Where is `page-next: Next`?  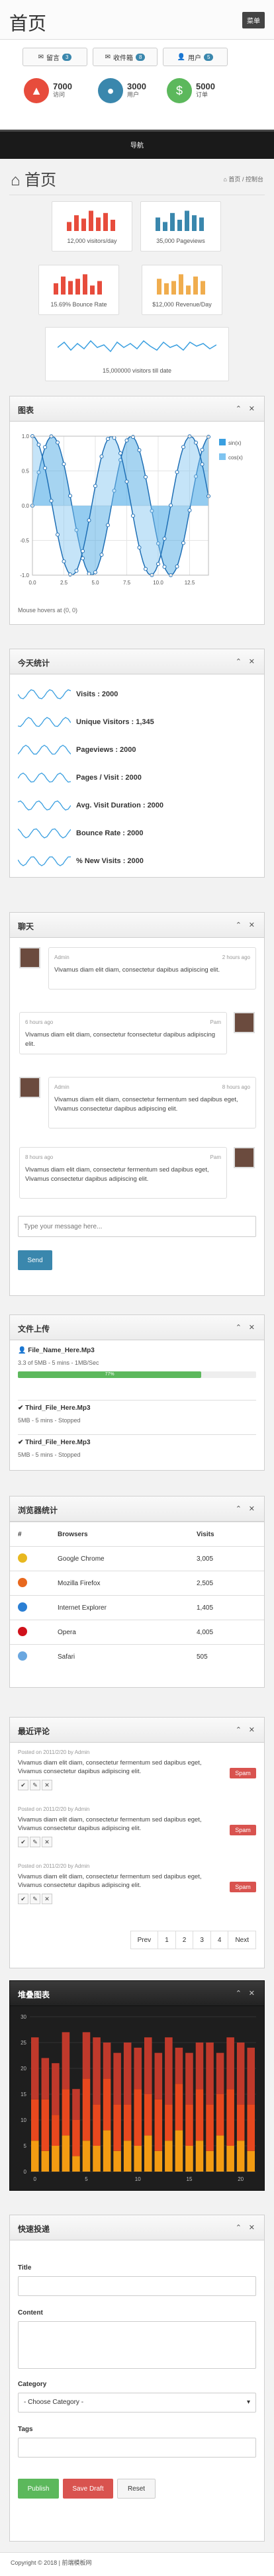
page-next: Next is located at coordinates (242, 1940).